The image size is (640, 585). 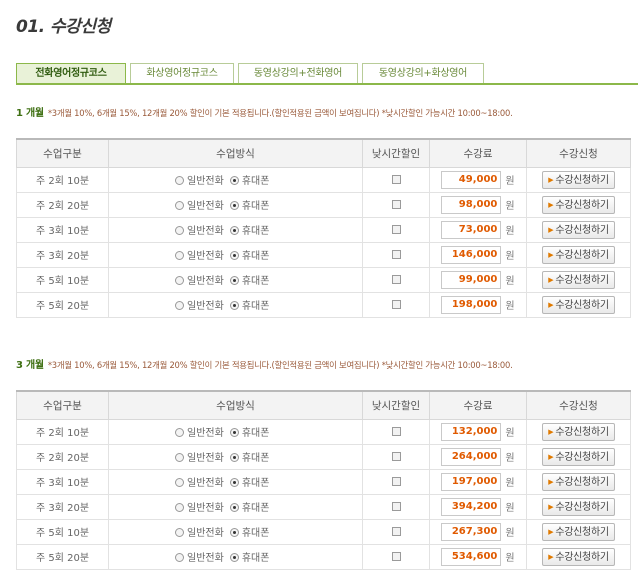 I want to click on col-header-method: 수업방식, so click(x=235, y=405).